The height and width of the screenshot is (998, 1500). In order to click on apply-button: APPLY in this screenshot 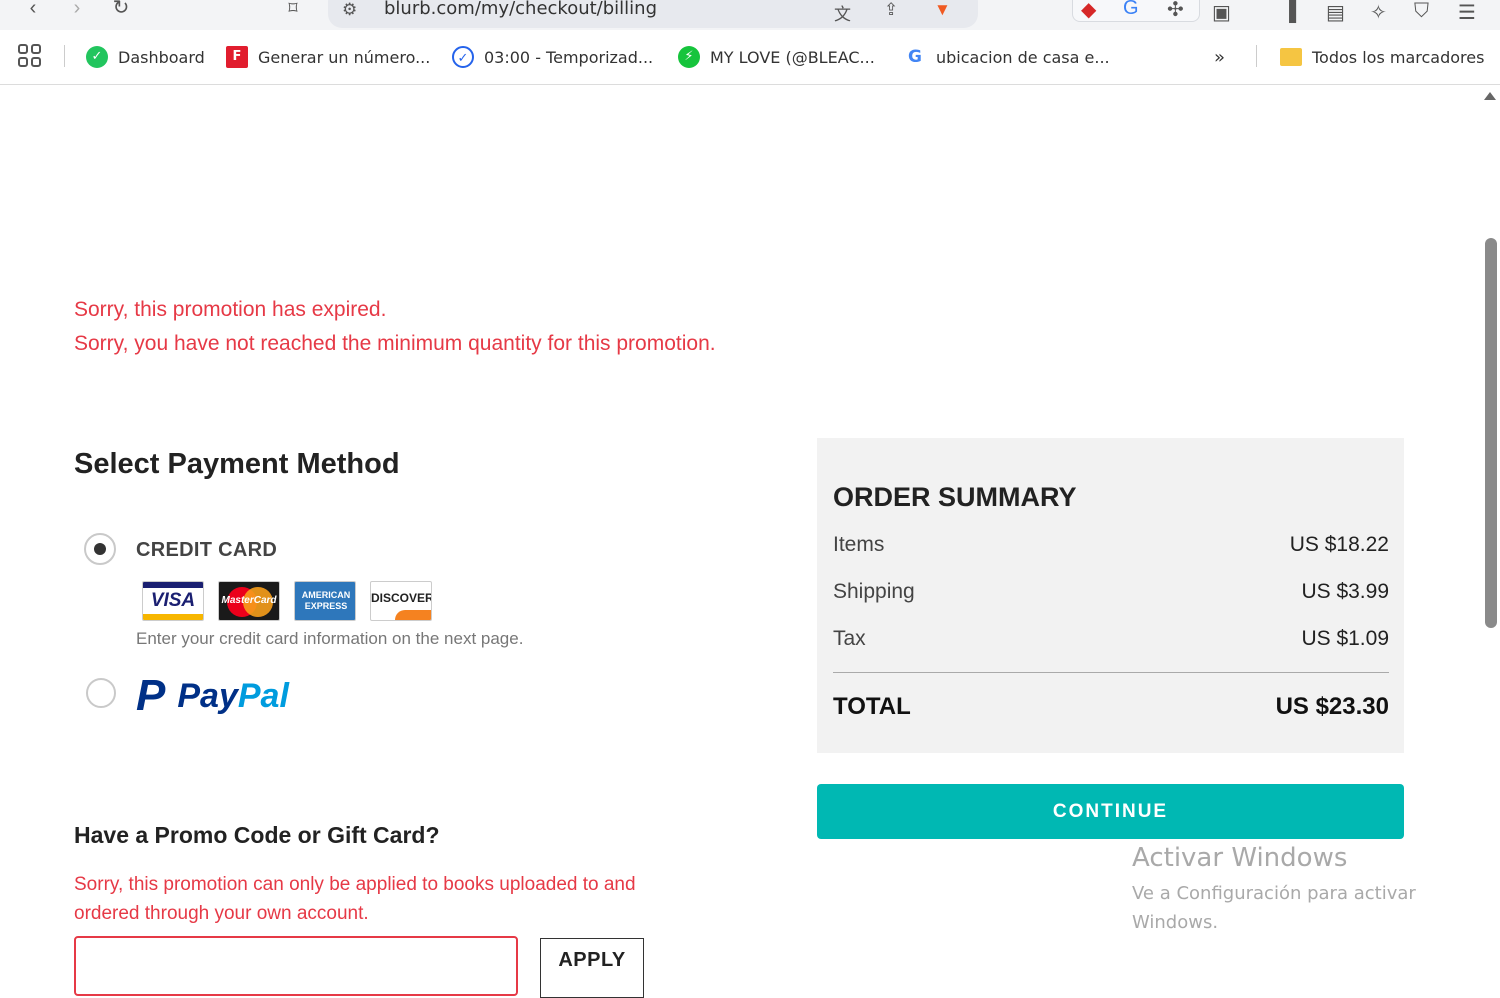, I will do `click(592, 968)`.